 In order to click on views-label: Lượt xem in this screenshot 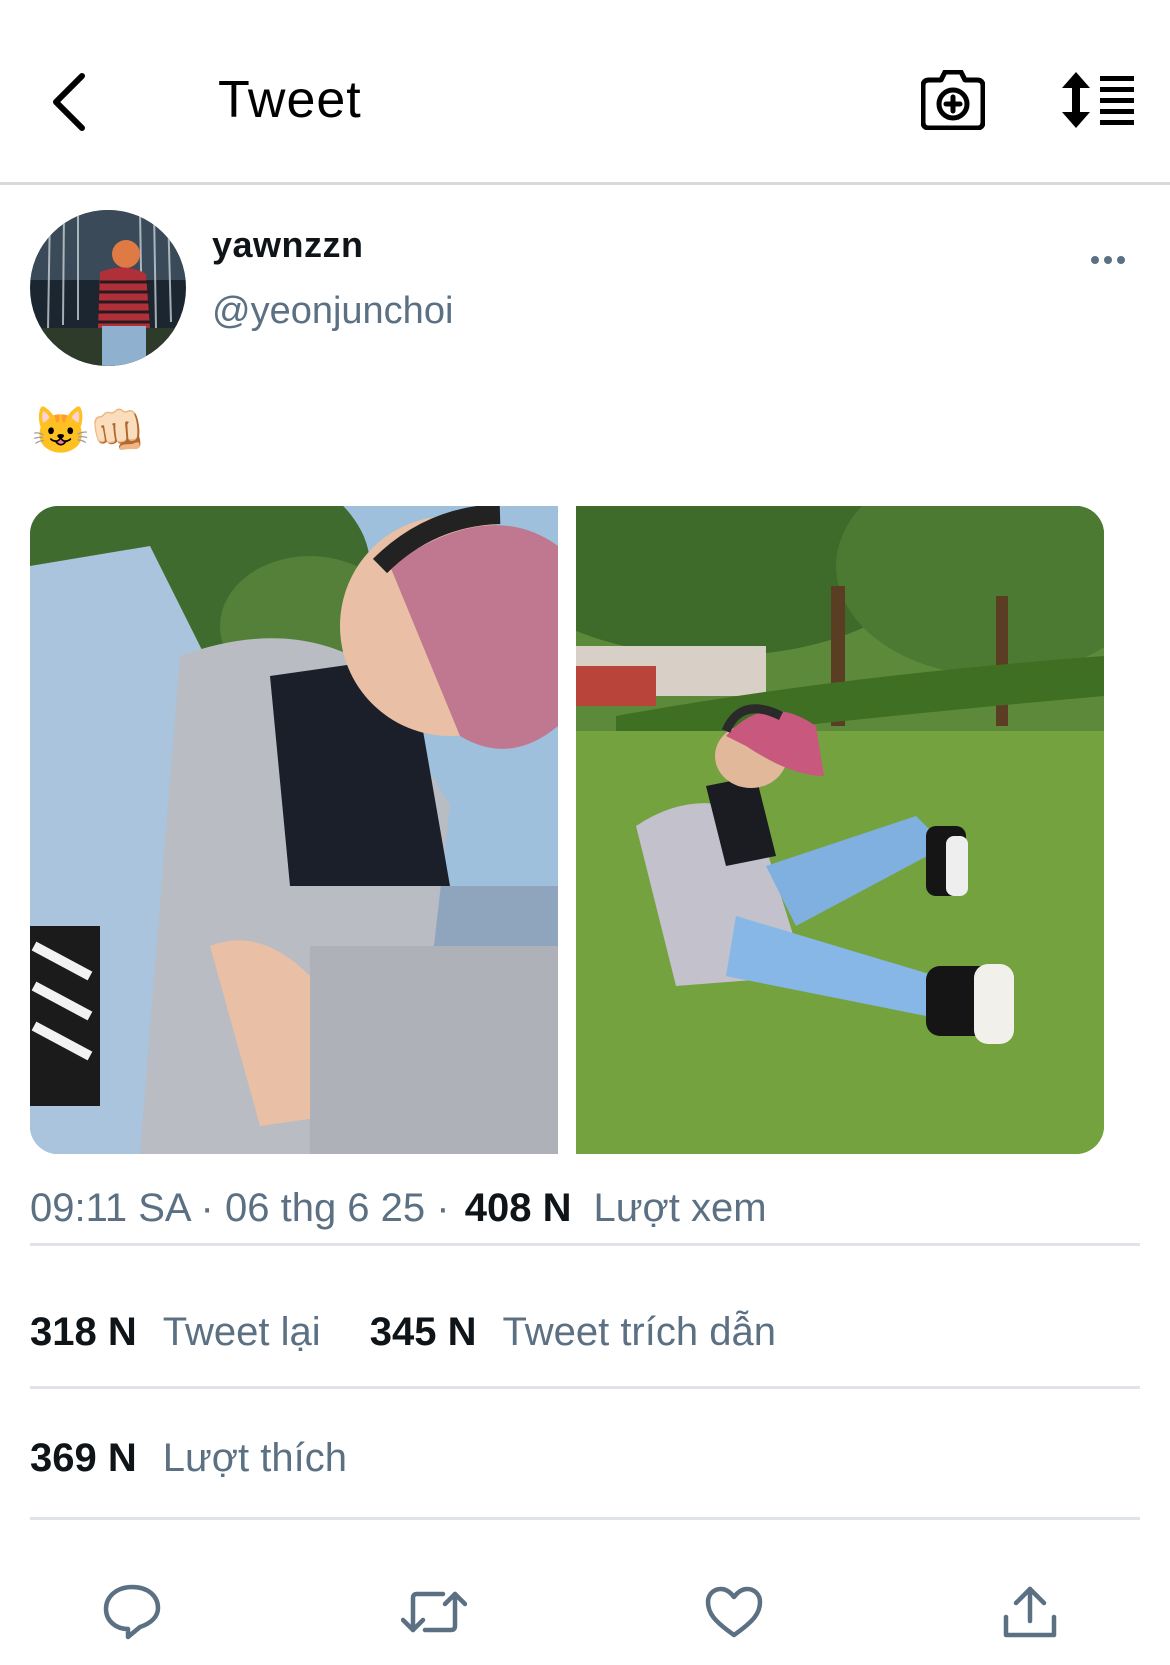, I will do `click(680, 1208)`.